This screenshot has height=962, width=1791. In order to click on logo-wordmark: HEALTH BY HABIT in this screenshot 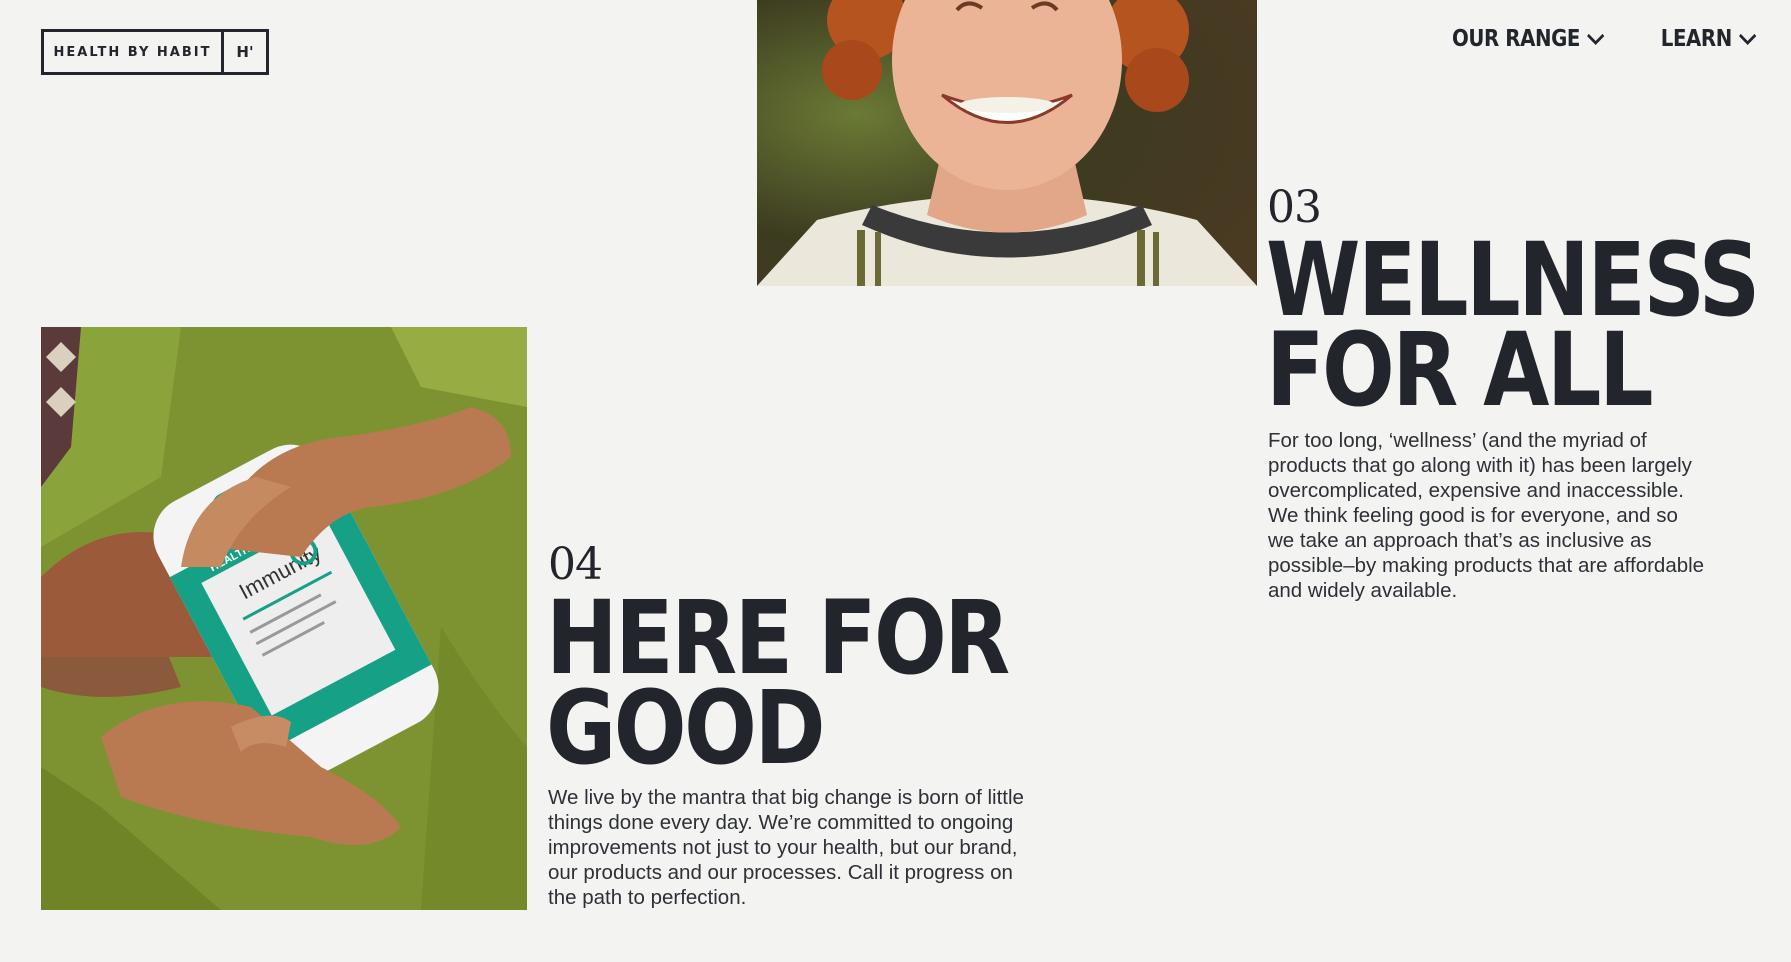, I will do `click(134, 52)`.